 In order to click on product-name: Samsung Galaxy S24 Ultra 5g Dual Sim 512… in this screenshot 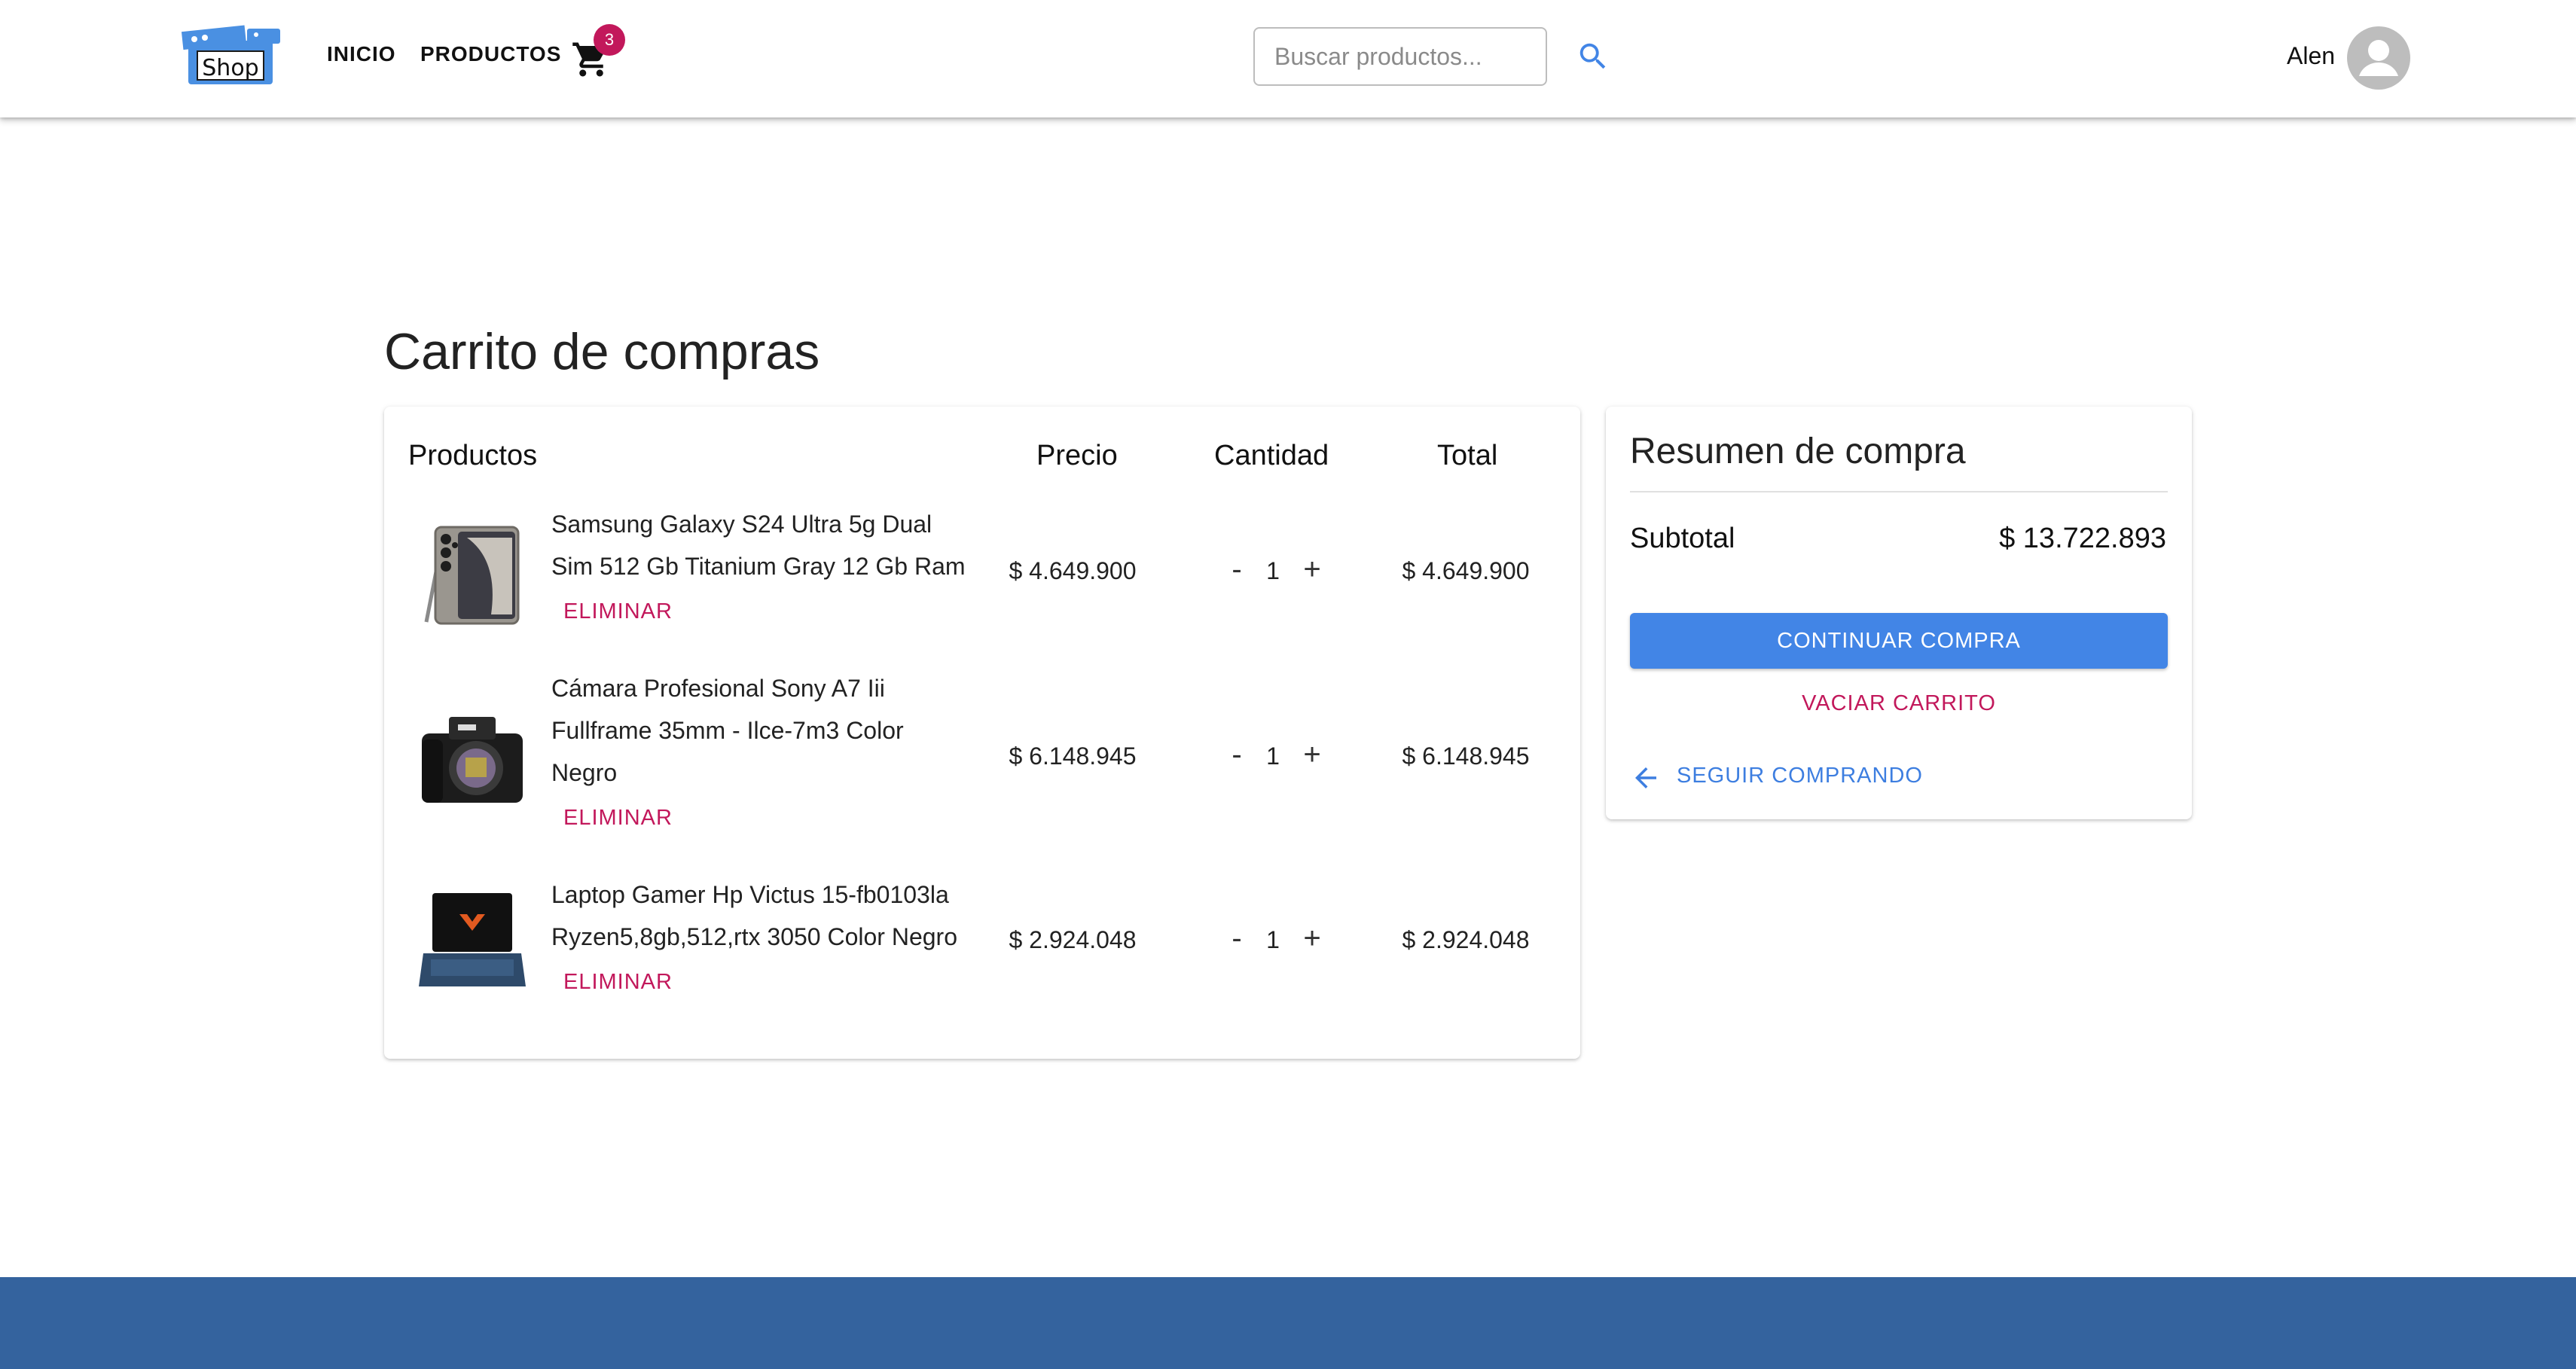, I will do `click(762, 545)`.